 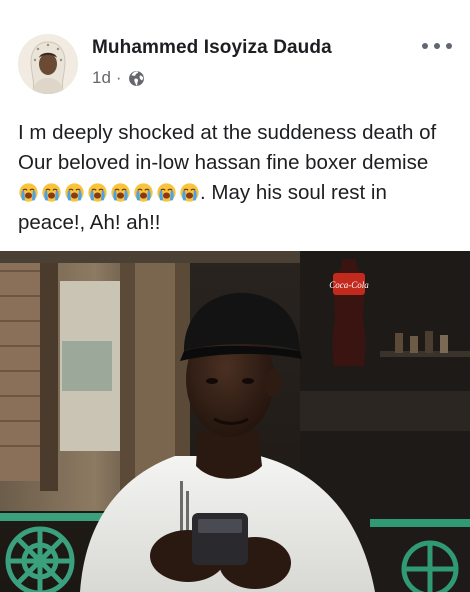 I want to click on avatar-image, so click(x=48, y=64).